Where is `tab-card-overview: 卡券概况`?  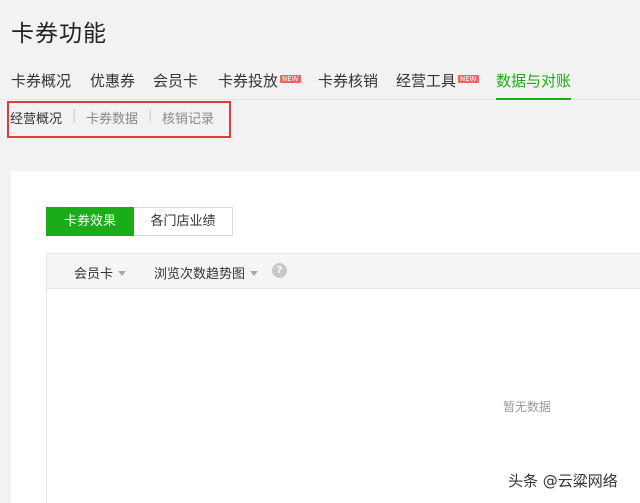 tab-card-overview: 卡券概况 is located at coordinates (41, 85).